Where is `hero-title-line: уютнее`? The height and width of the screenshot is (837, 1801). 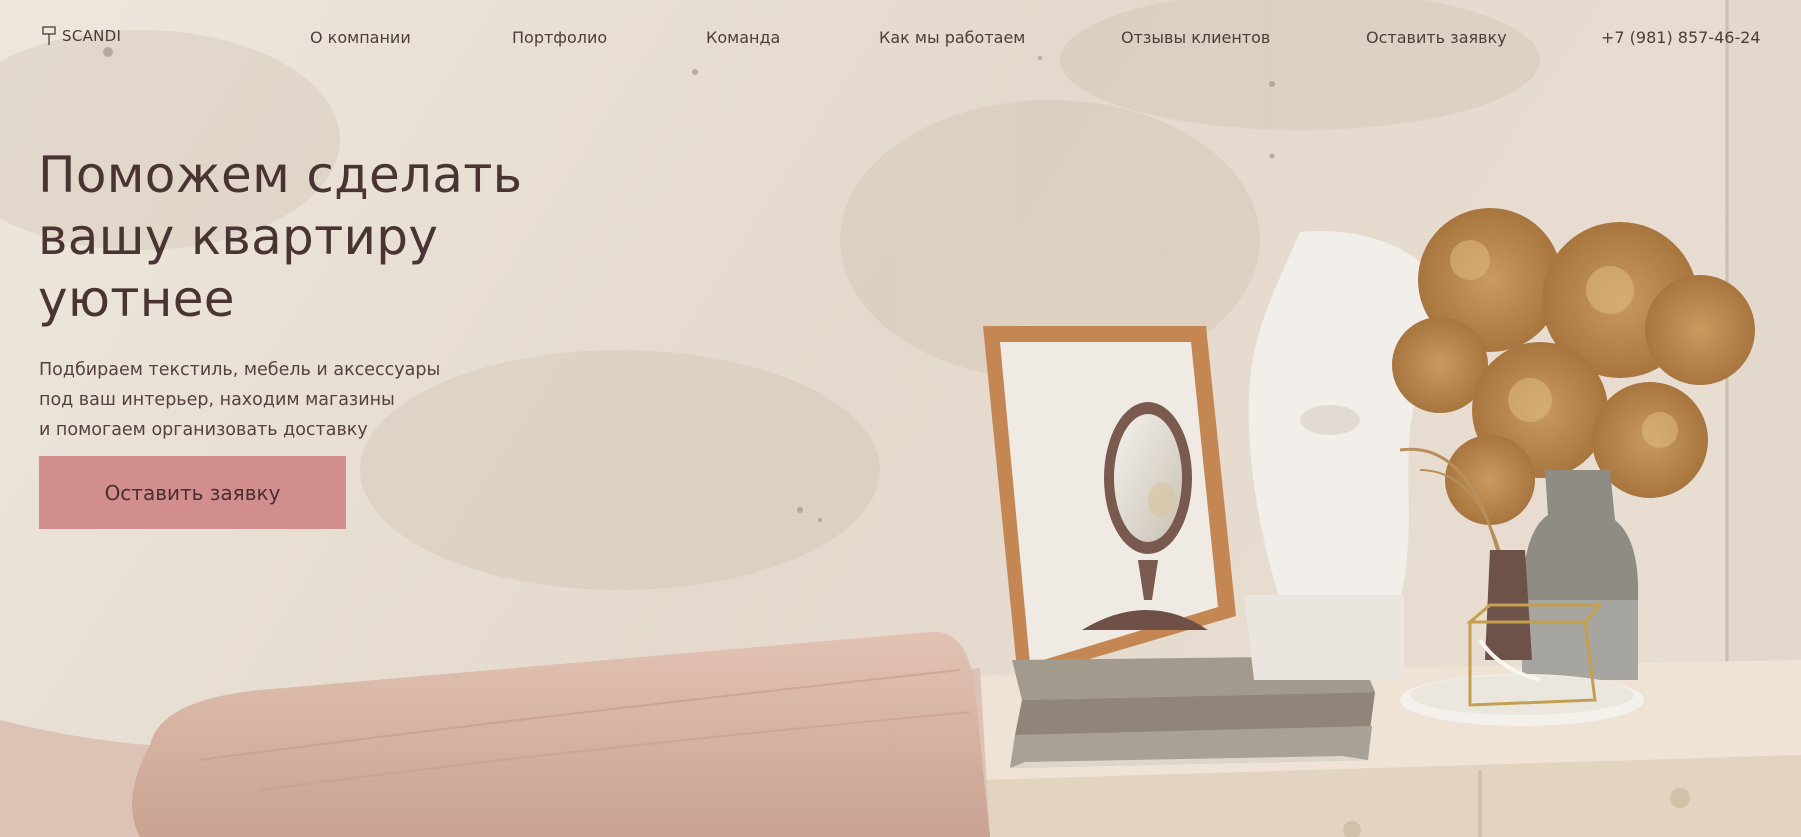
hero-title-line: уютнее is located at coordinates (136, 299).